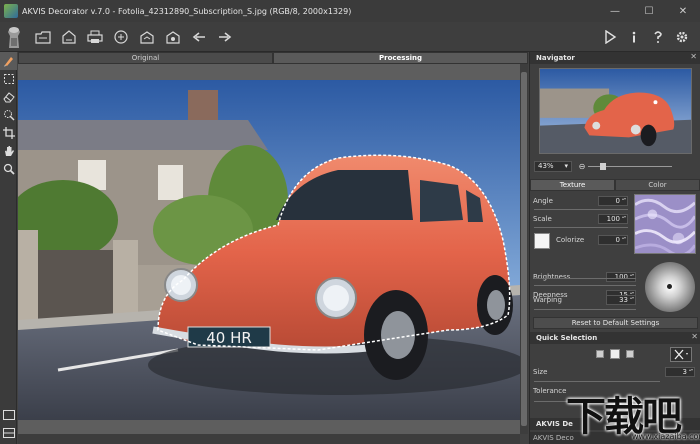 Image resolution: width=700 pixels, height=444 pixels. Describe the element at coordinates (585, 285) in the screenshot. I see `brightness-slider` at that location.